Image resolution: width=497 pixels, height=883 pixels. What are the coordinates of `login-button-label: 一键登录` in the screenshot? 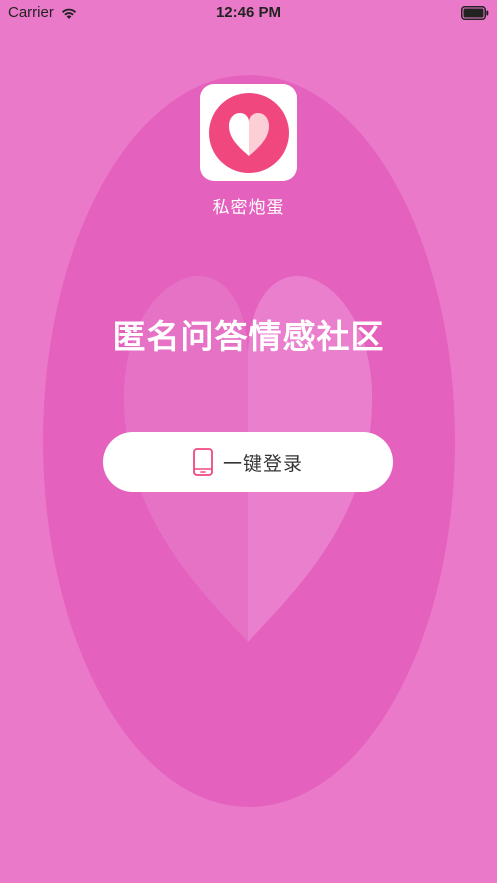 It's located at (262, 463).